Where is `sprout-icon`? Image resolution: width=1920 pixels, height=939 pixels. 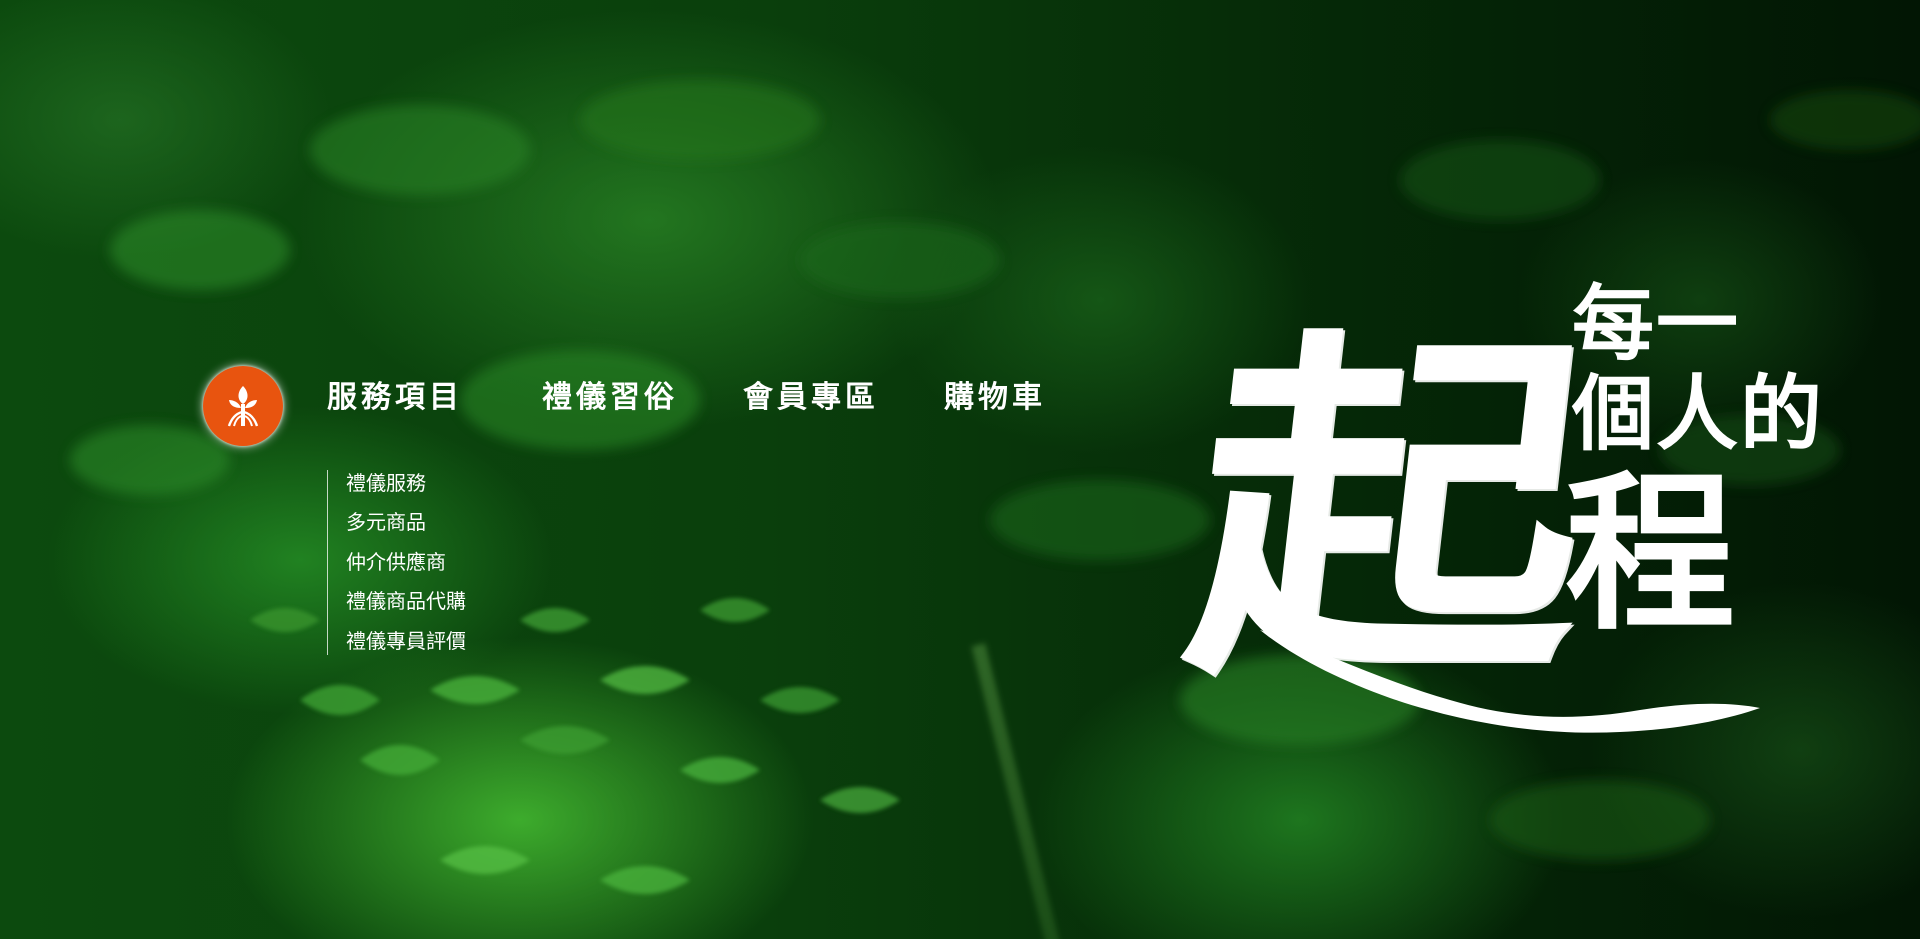 sprout-icon is located at coordinates (243, 406).